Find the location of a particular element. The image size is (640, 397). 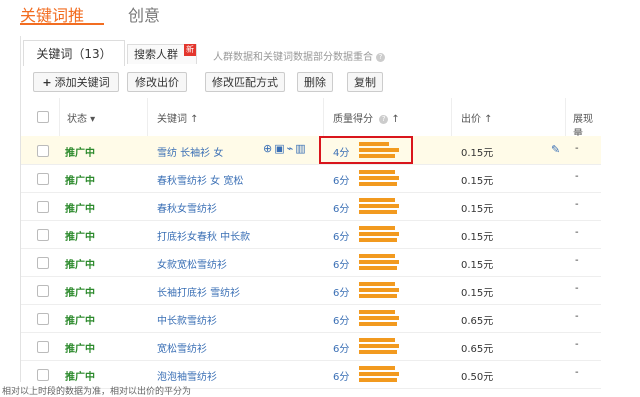

row-keyword: 长袖打底衫 雪纺衫 is located at coordinates (198, 291).